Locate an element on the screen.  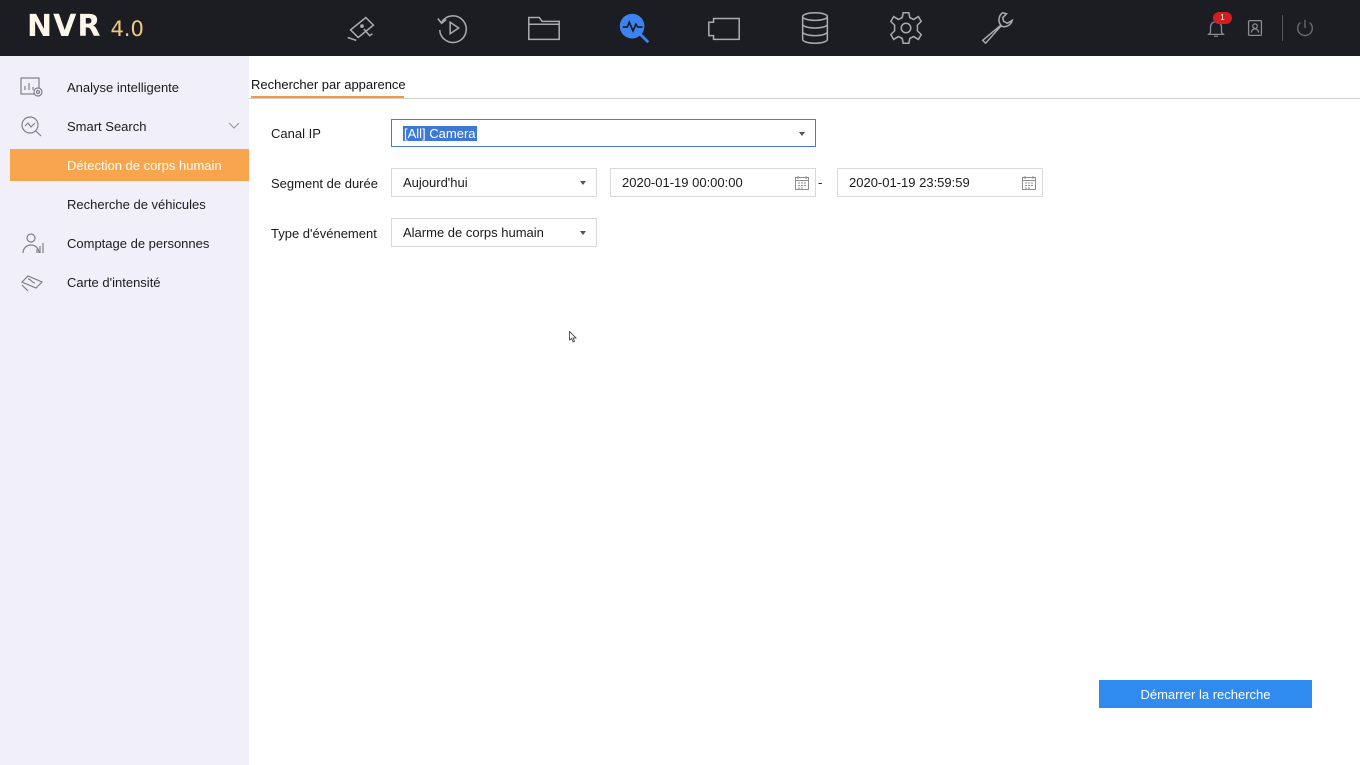
nav-live-view is located at coordinates (362, 28).